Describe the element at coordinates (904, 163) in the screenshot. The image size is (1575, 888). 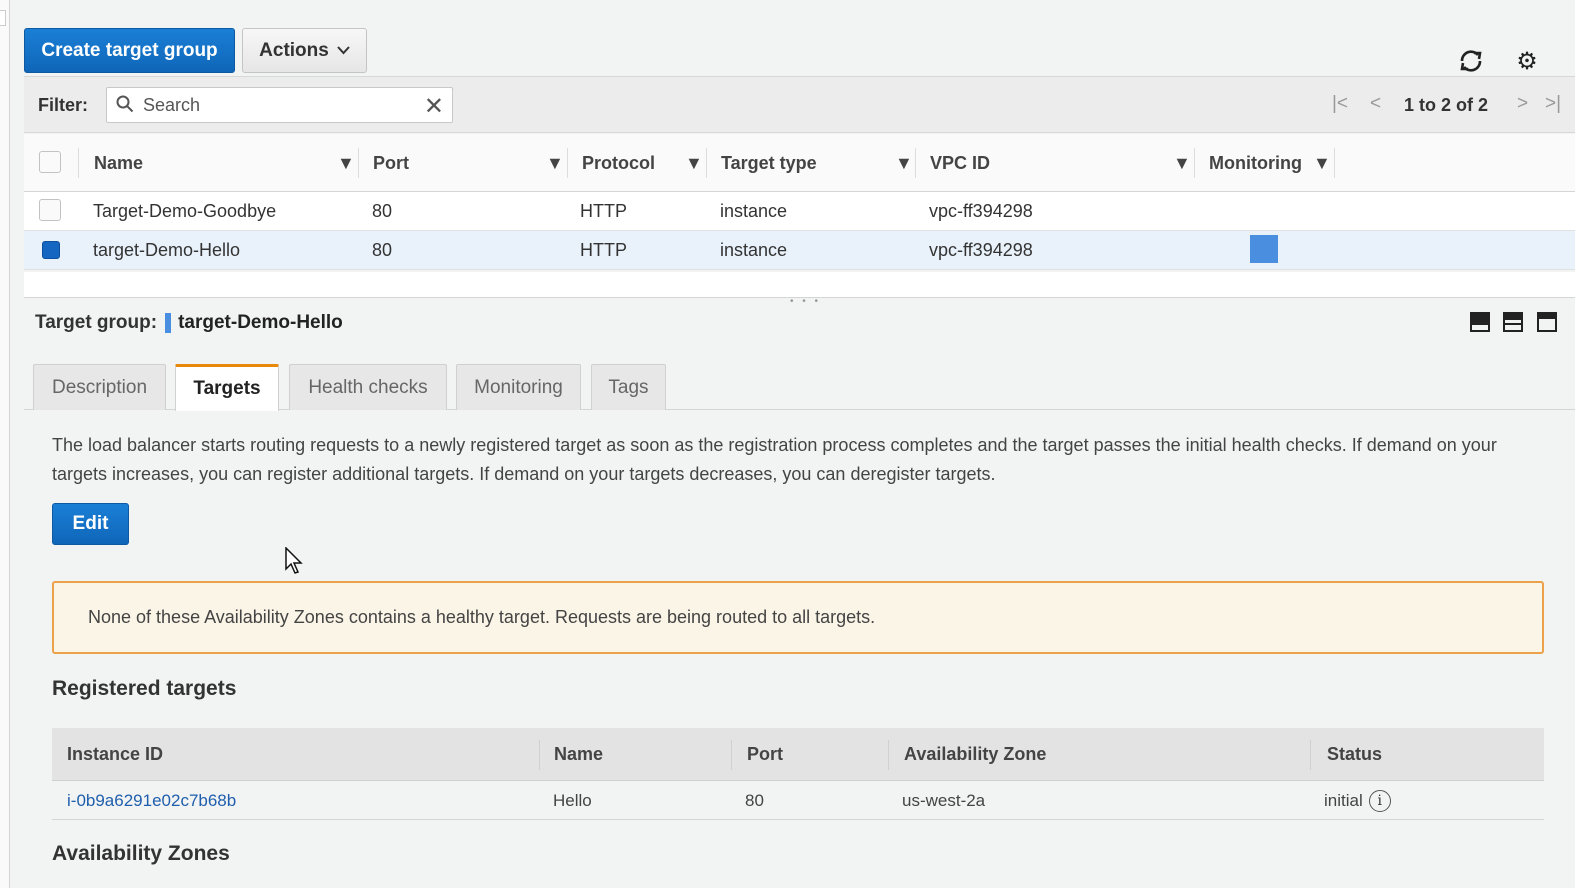
I see `sort-target-type-icon: ▼` at that location.